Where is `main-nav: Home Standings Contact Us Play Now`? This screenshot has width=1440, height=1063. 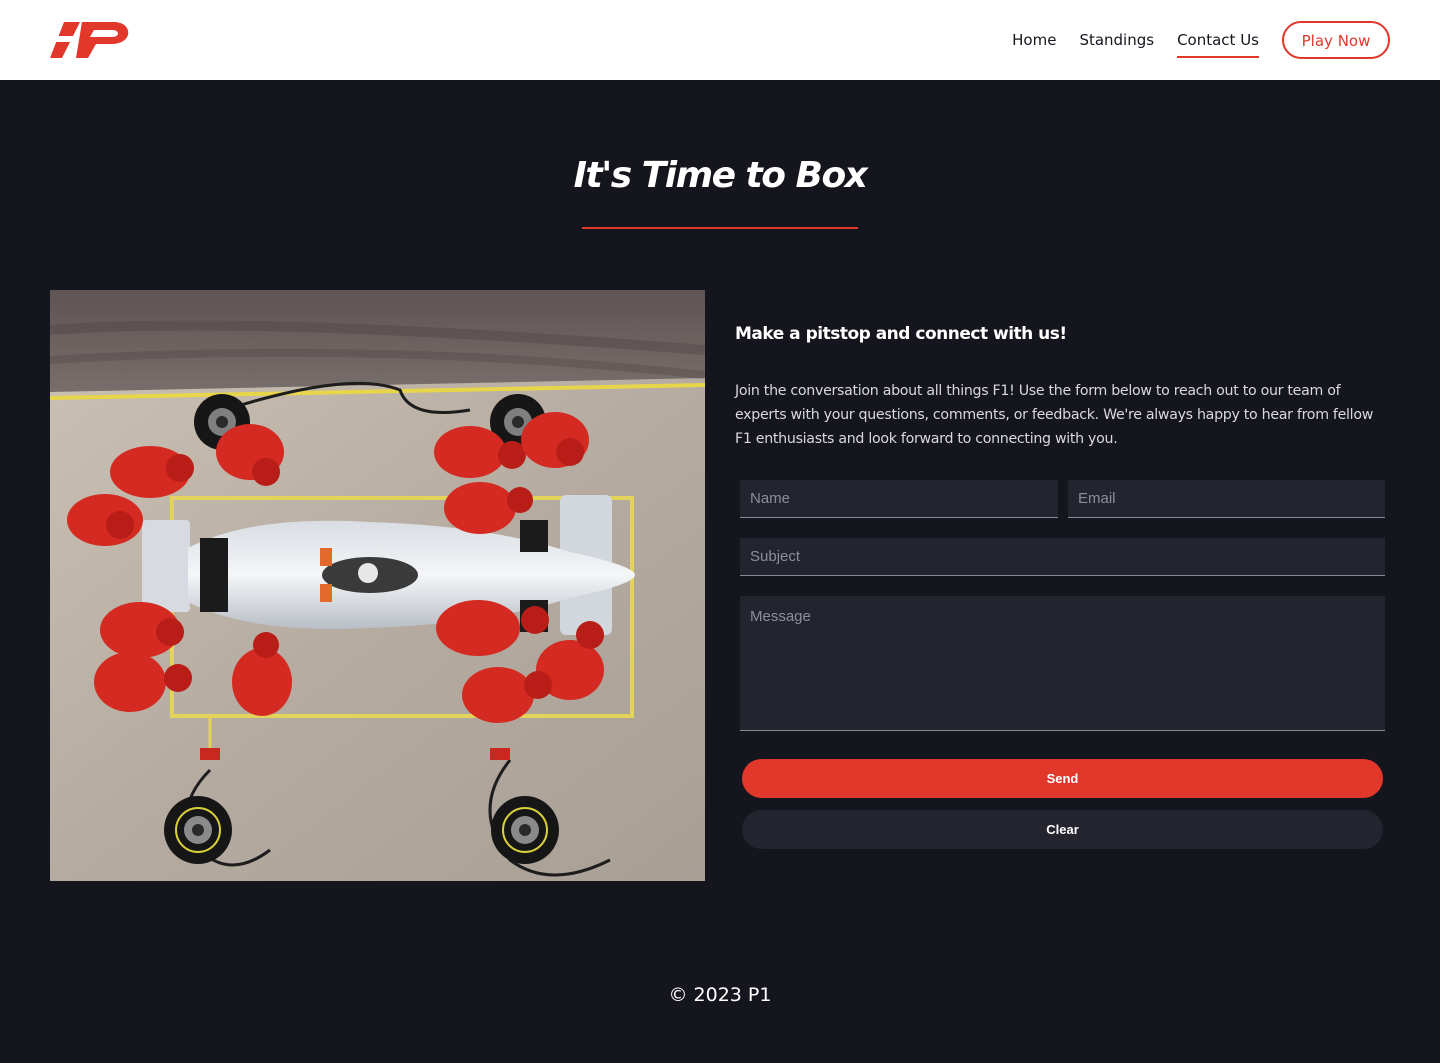 main-nav: Home Standings Contact Us Play Now is located at coordinates (1189, 40).